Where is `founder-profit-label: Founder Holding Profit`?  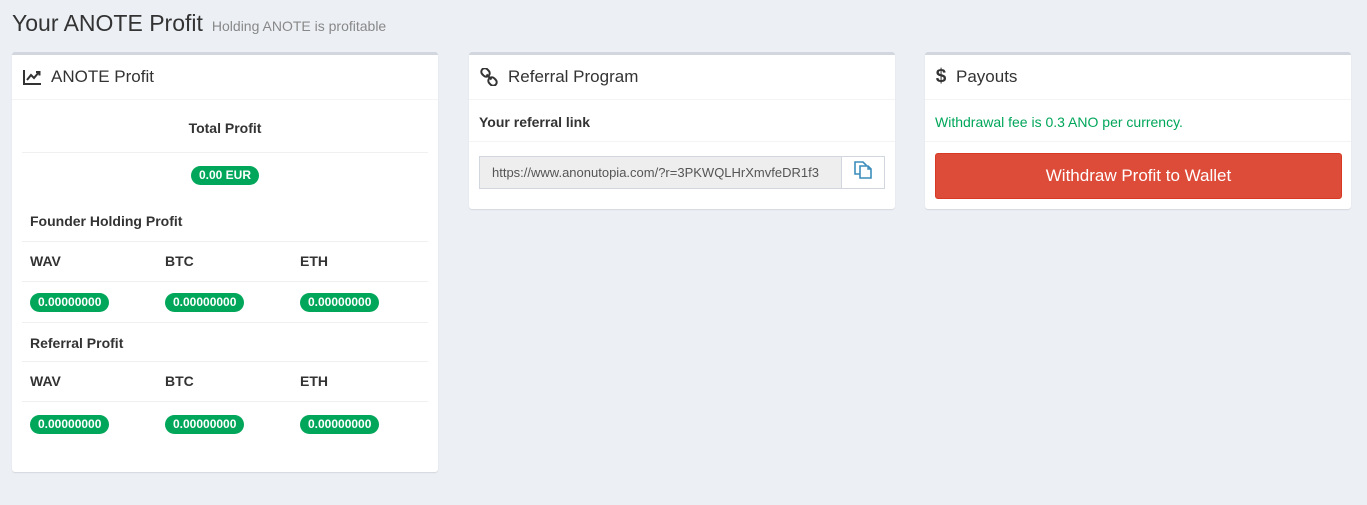
founder-profit-label: Founder Holding Profit is located at coordinates (106, 220).